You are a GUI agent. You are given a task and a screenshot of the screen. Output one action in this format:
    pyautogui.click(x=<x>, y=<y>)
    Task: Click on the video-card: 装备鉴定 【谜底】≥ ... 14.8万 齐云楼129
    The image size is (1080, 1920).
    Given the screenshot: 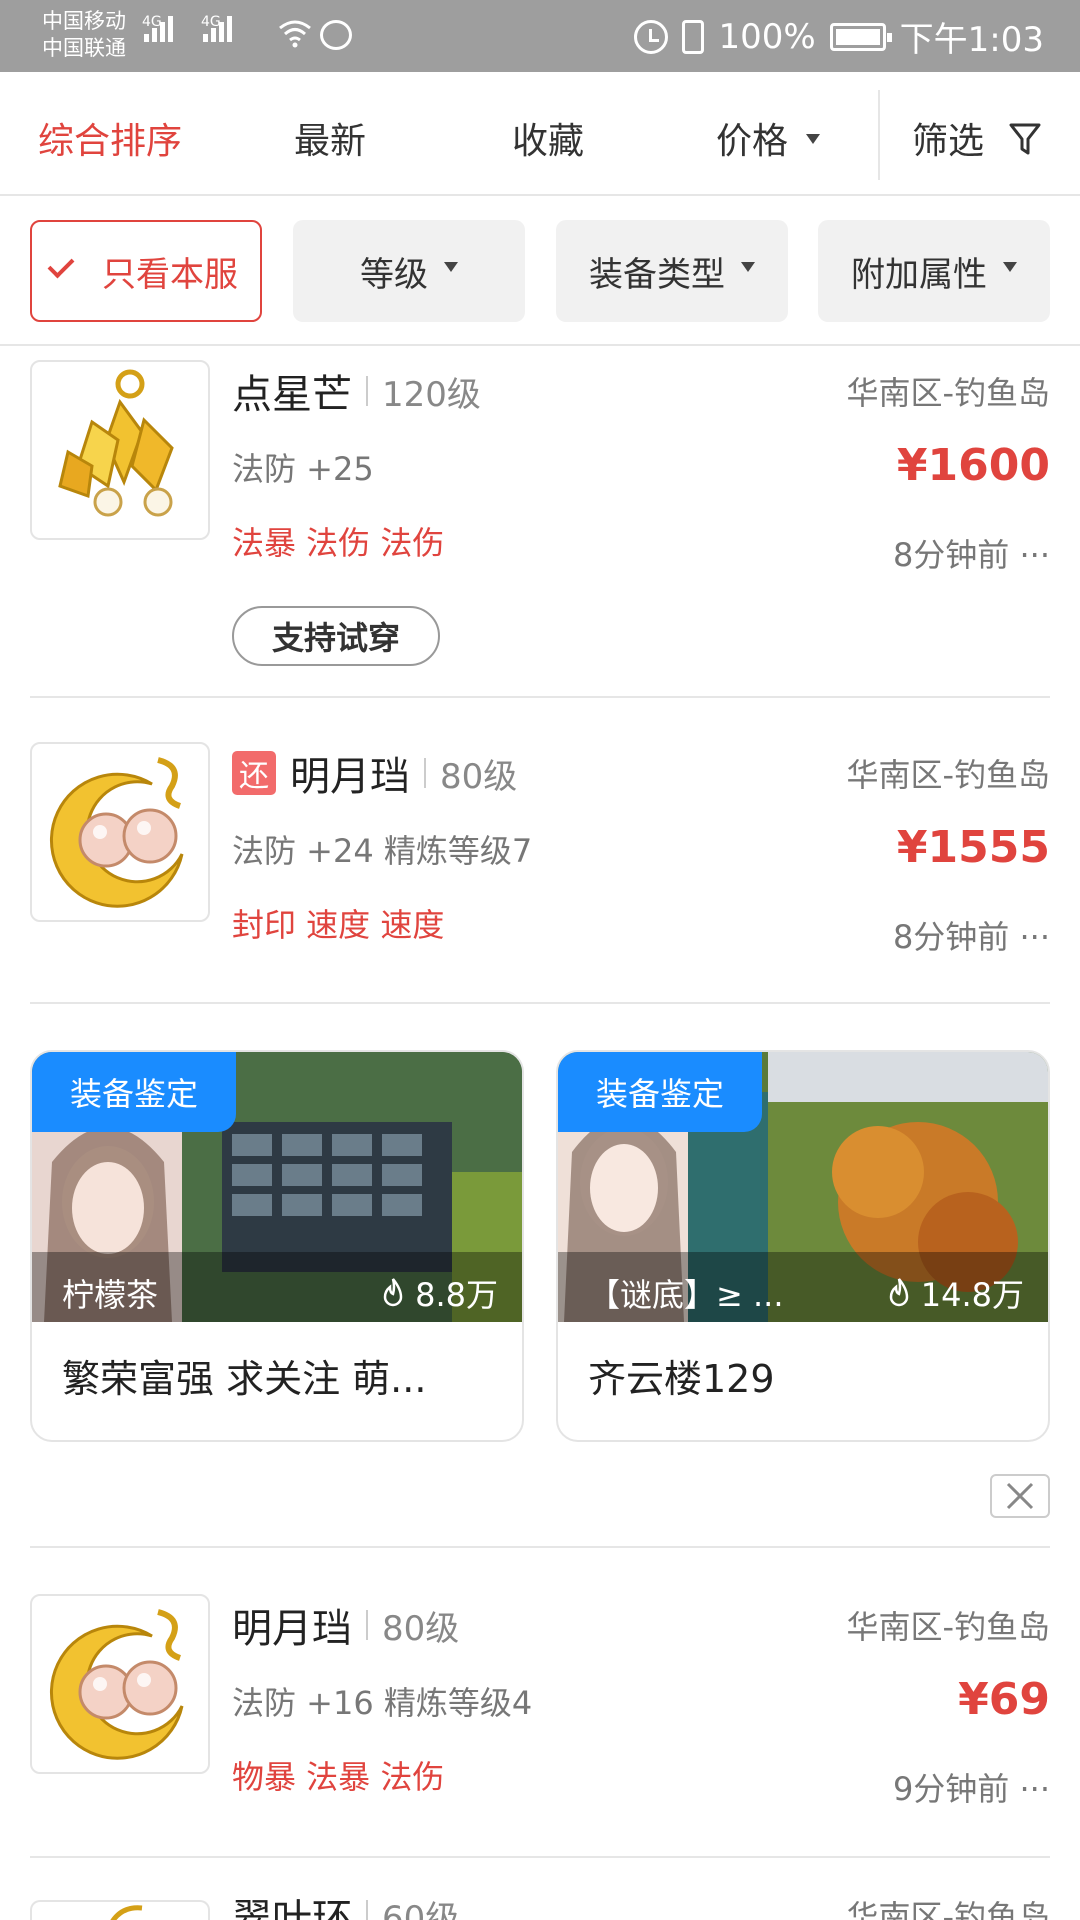 What is the action you would take?
    pyautogui.click(x=803, y=1246)
    